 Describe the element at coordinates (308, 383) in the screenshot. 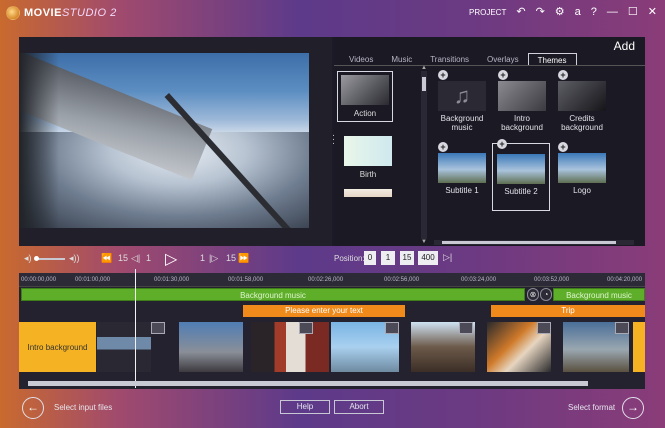

I see `timeline-scrollbar` at that location.